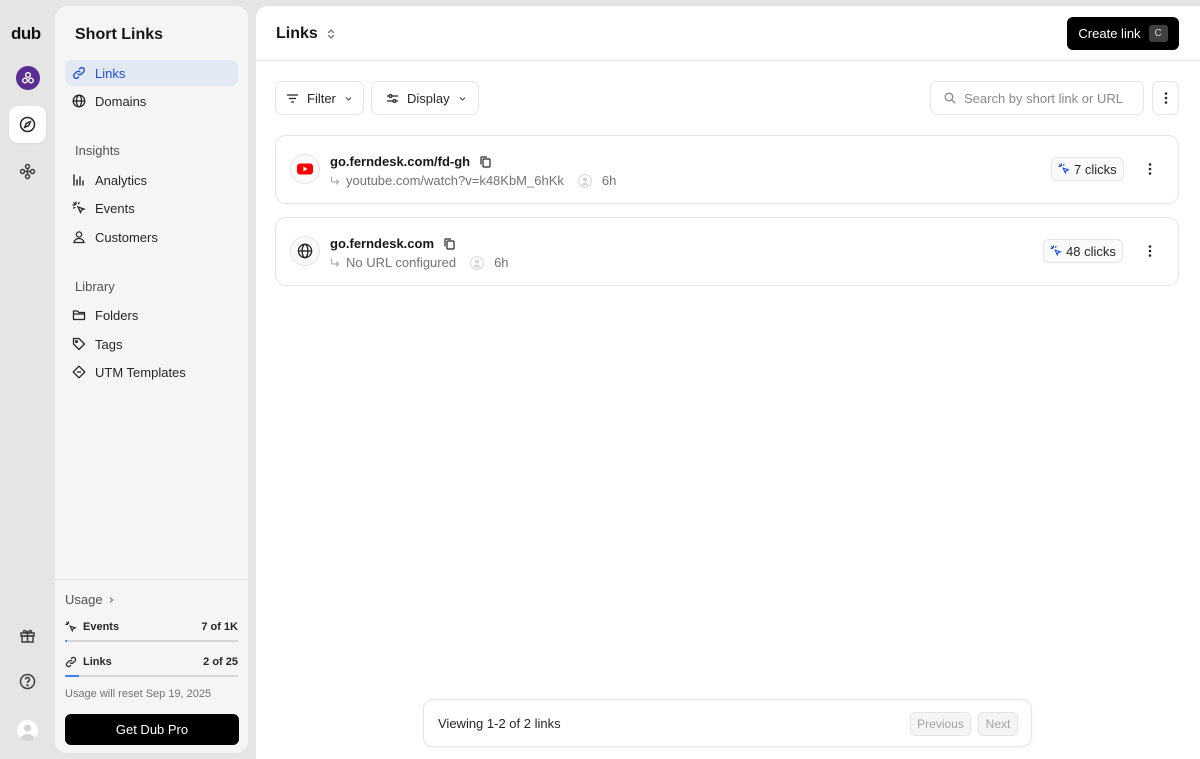 Image resolution: width=1200 pixels, height=759 pixels. I want to click on usage-heading-label: Usage, so click(84, 599).